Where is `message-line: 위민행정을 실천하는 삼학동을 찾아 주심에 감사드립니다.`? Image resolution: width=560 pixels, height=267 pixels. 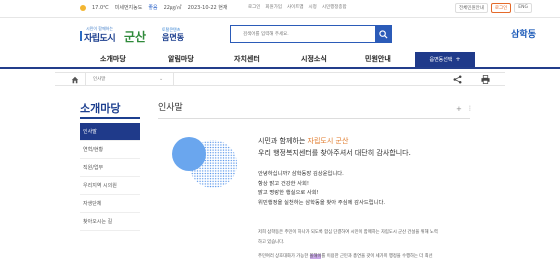 message-line: 위민행정을 실천하는 삼학동을 찾아 주심에 감사드립니다. is located at coordinates (322, 202).